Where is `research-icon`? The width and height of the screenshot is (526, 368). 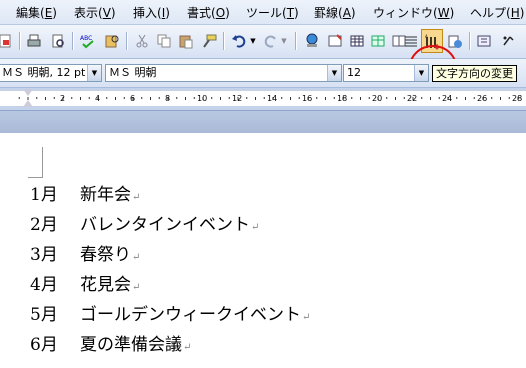
research-icon is located at coordinates (112, 41).